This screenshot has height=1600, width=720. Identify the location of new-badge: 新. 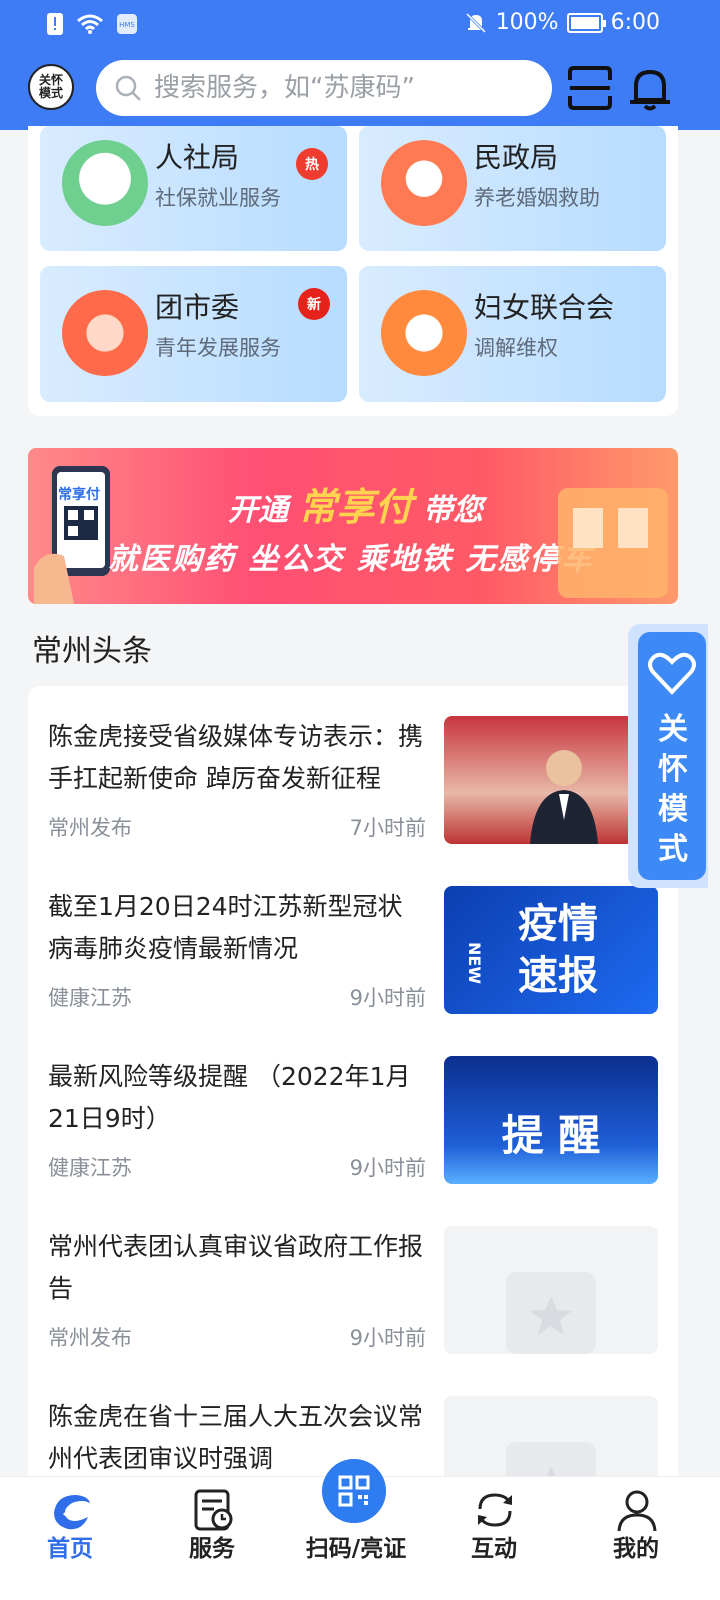
(314, 304).